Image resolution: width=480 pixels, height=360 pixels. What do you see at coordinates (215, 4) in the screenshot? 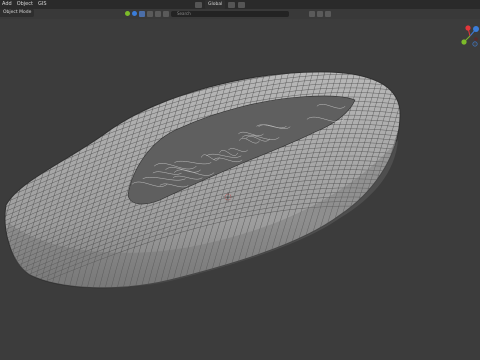
I see `orientation-dropdown: Global` at bounding box center [215, 4].